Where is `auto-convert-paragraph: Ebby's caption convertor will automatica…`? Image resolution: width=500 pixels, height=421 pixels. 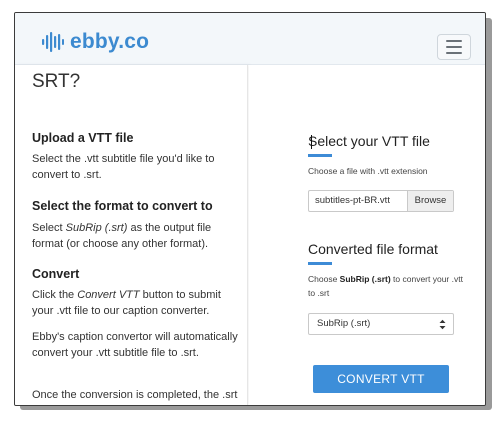 auto-convert-paragraph: Ebby's caption convertor will automatica… is located at coordinates (135, 345).